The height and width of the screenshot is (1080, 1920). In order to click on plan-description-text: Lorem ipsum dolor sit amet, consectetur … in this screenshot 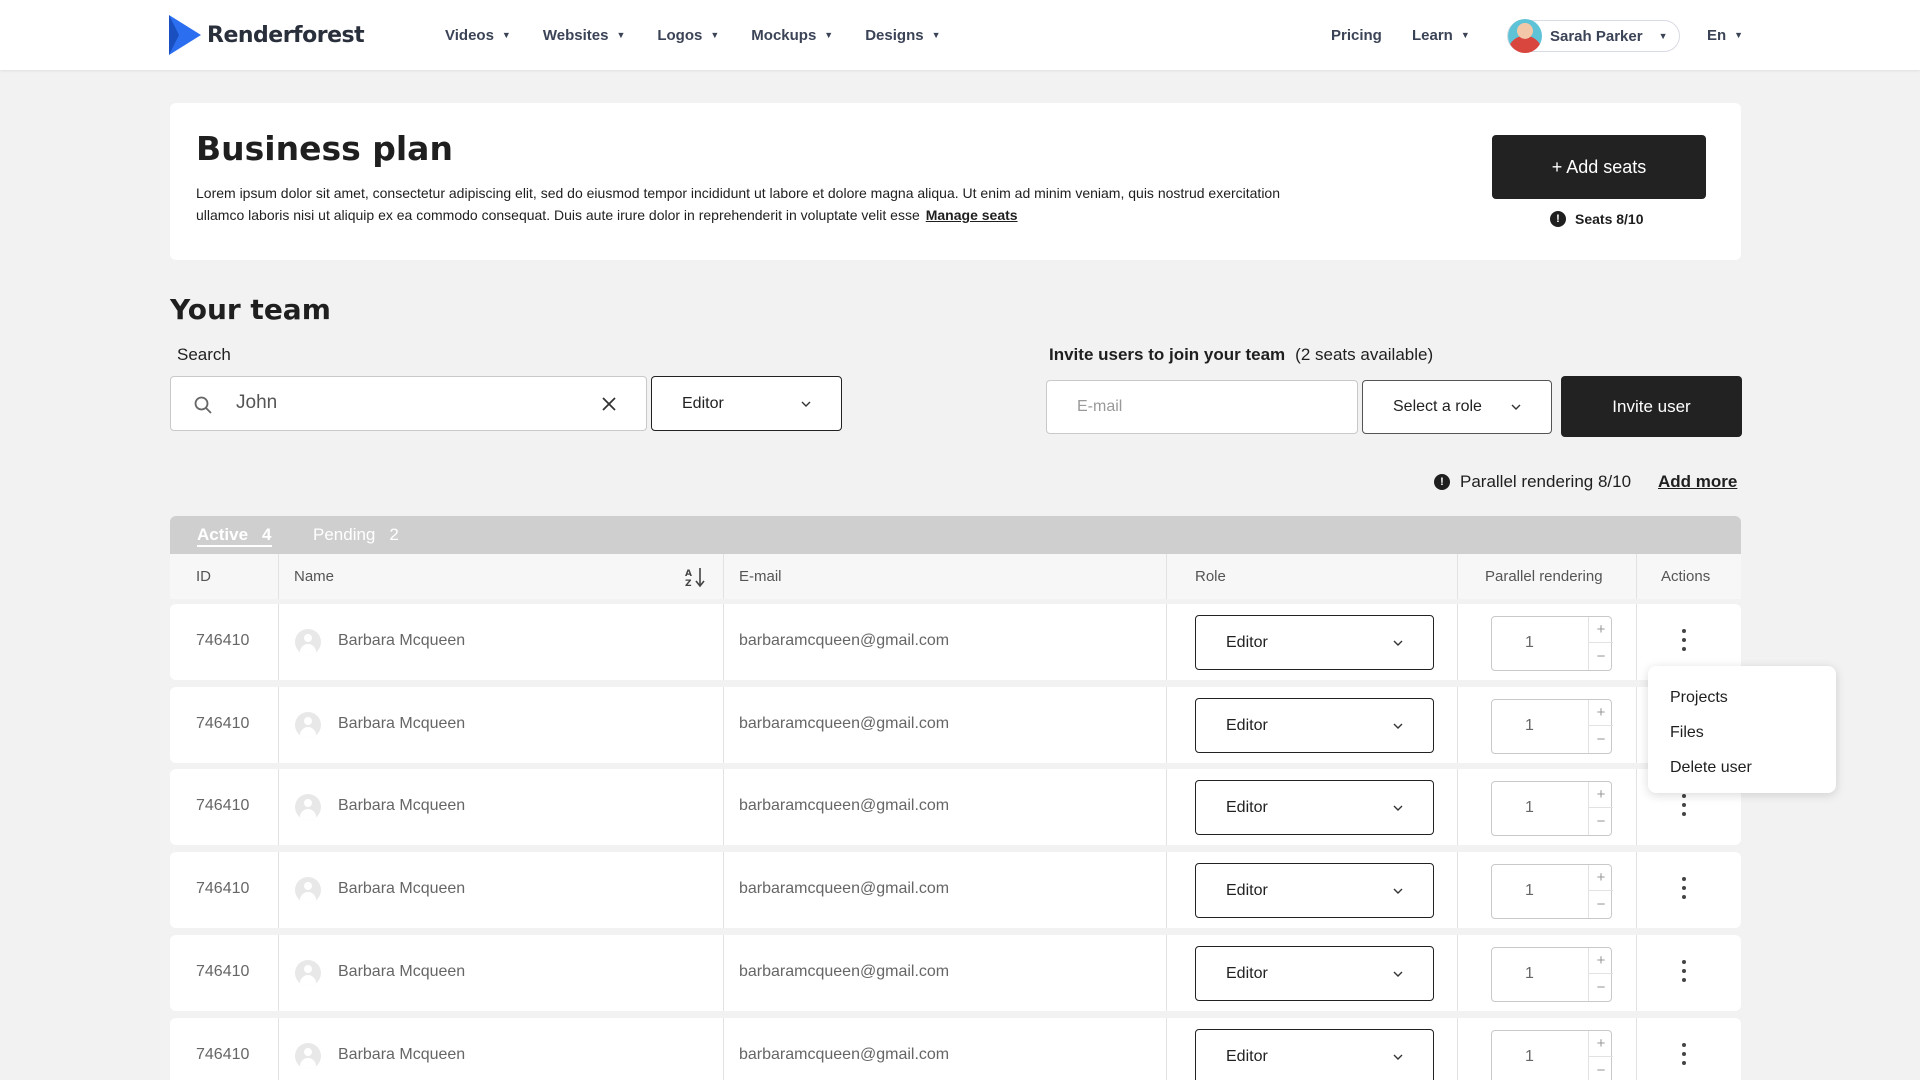, I will do `click(738, 204)`.